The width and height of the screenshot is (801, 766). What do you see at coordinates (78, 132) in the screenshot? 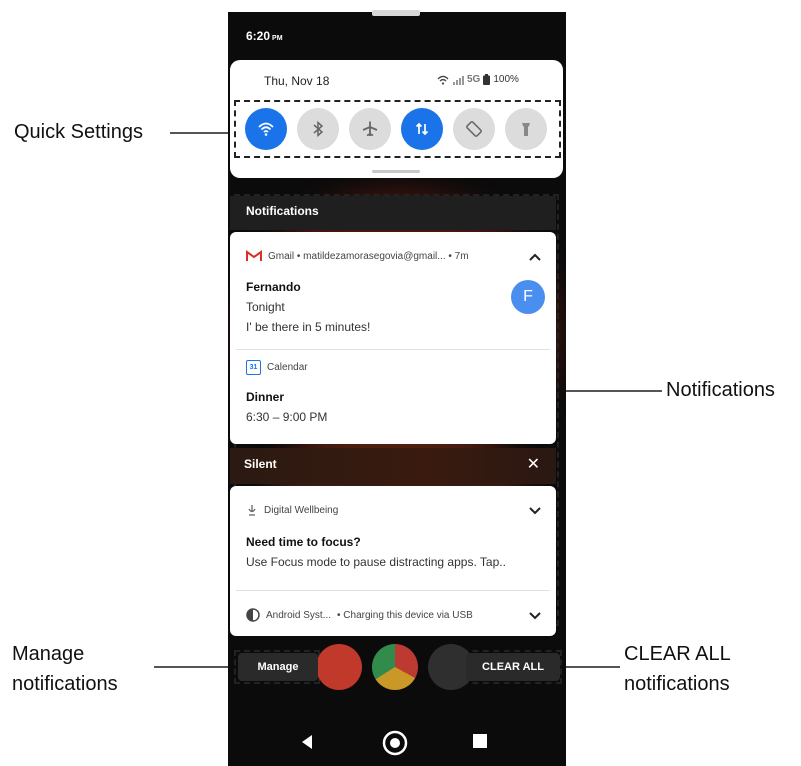
I see `callout-quick-settings: Quick Settings` at bounding box center [78, 132].